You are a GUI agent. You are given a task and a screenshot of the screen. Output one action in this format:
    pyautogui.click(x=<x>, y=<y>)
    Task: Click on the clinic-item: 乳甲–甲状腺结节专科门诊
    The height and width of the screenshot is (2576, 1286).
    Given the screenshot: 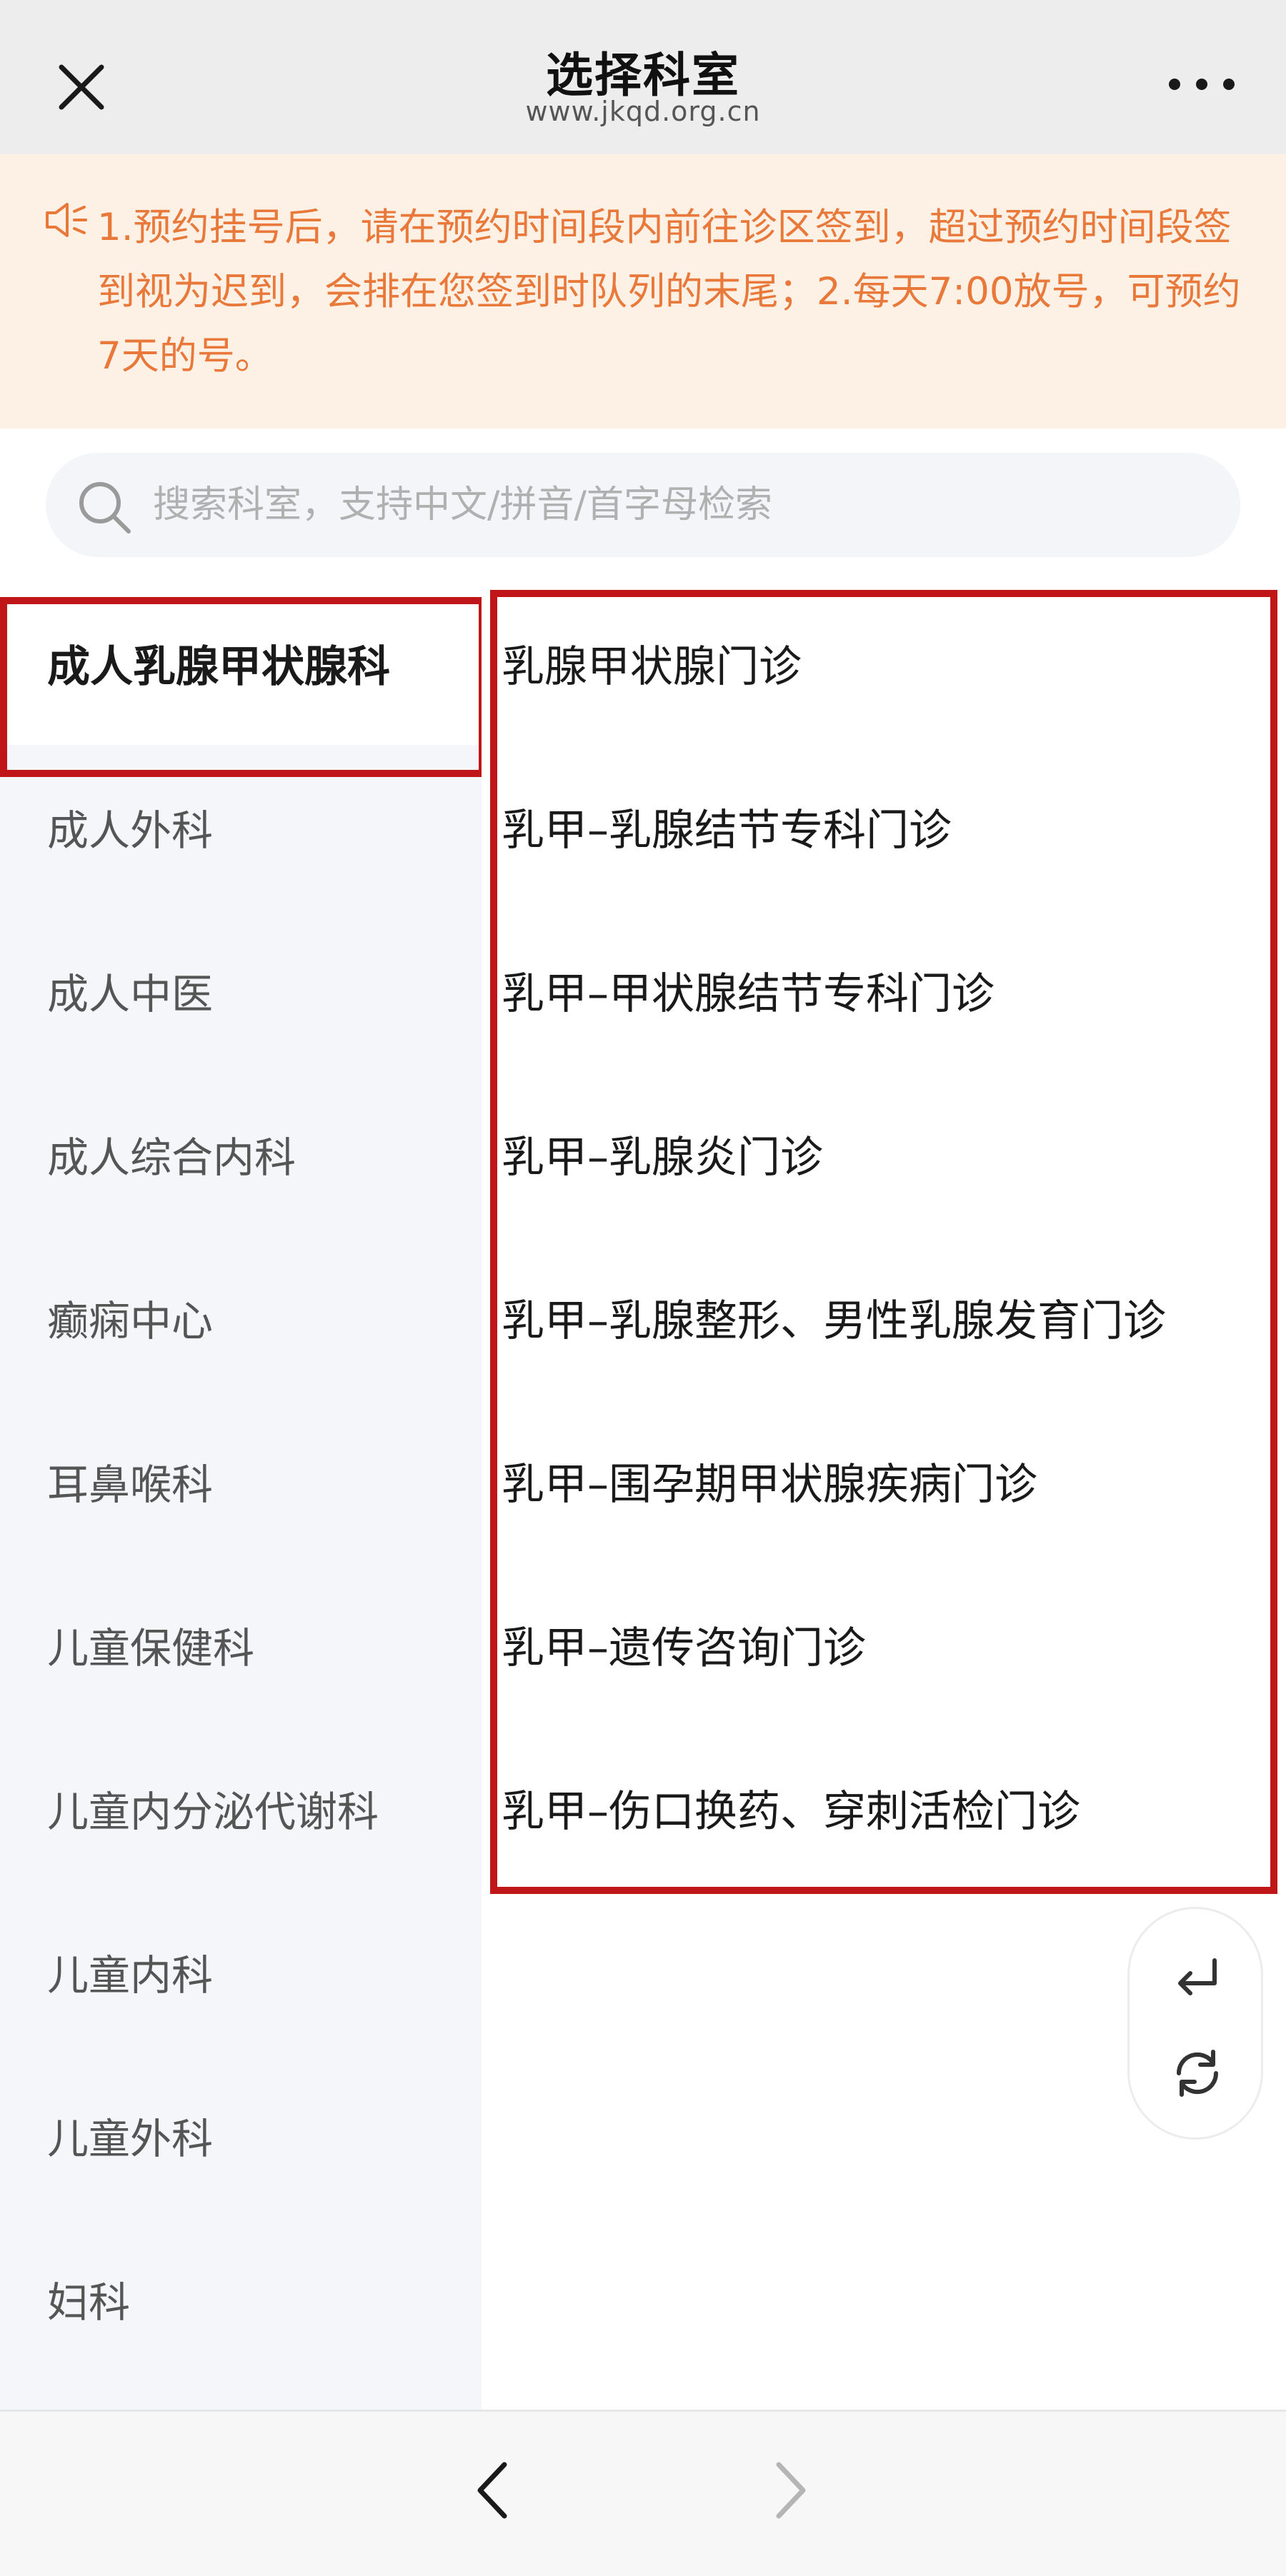 What is the action you would take?
    pyautogui.click(x=888, y=990)
    